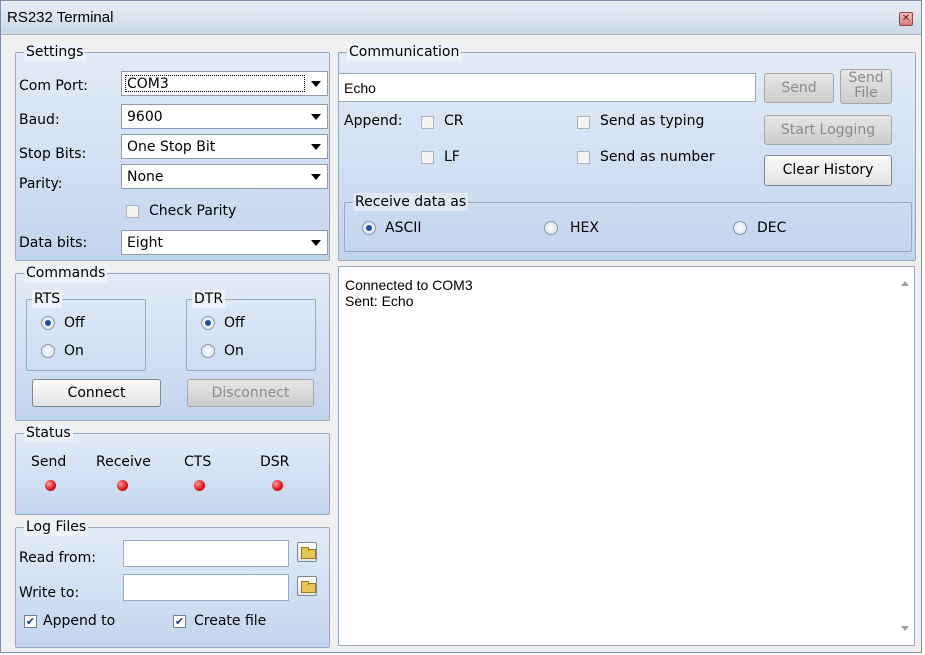 The width and height of the screenshot is (925, 655). Describe the element at coordinates (905, 628) in the screenshot. I see `scroll-down-icon` at that location.